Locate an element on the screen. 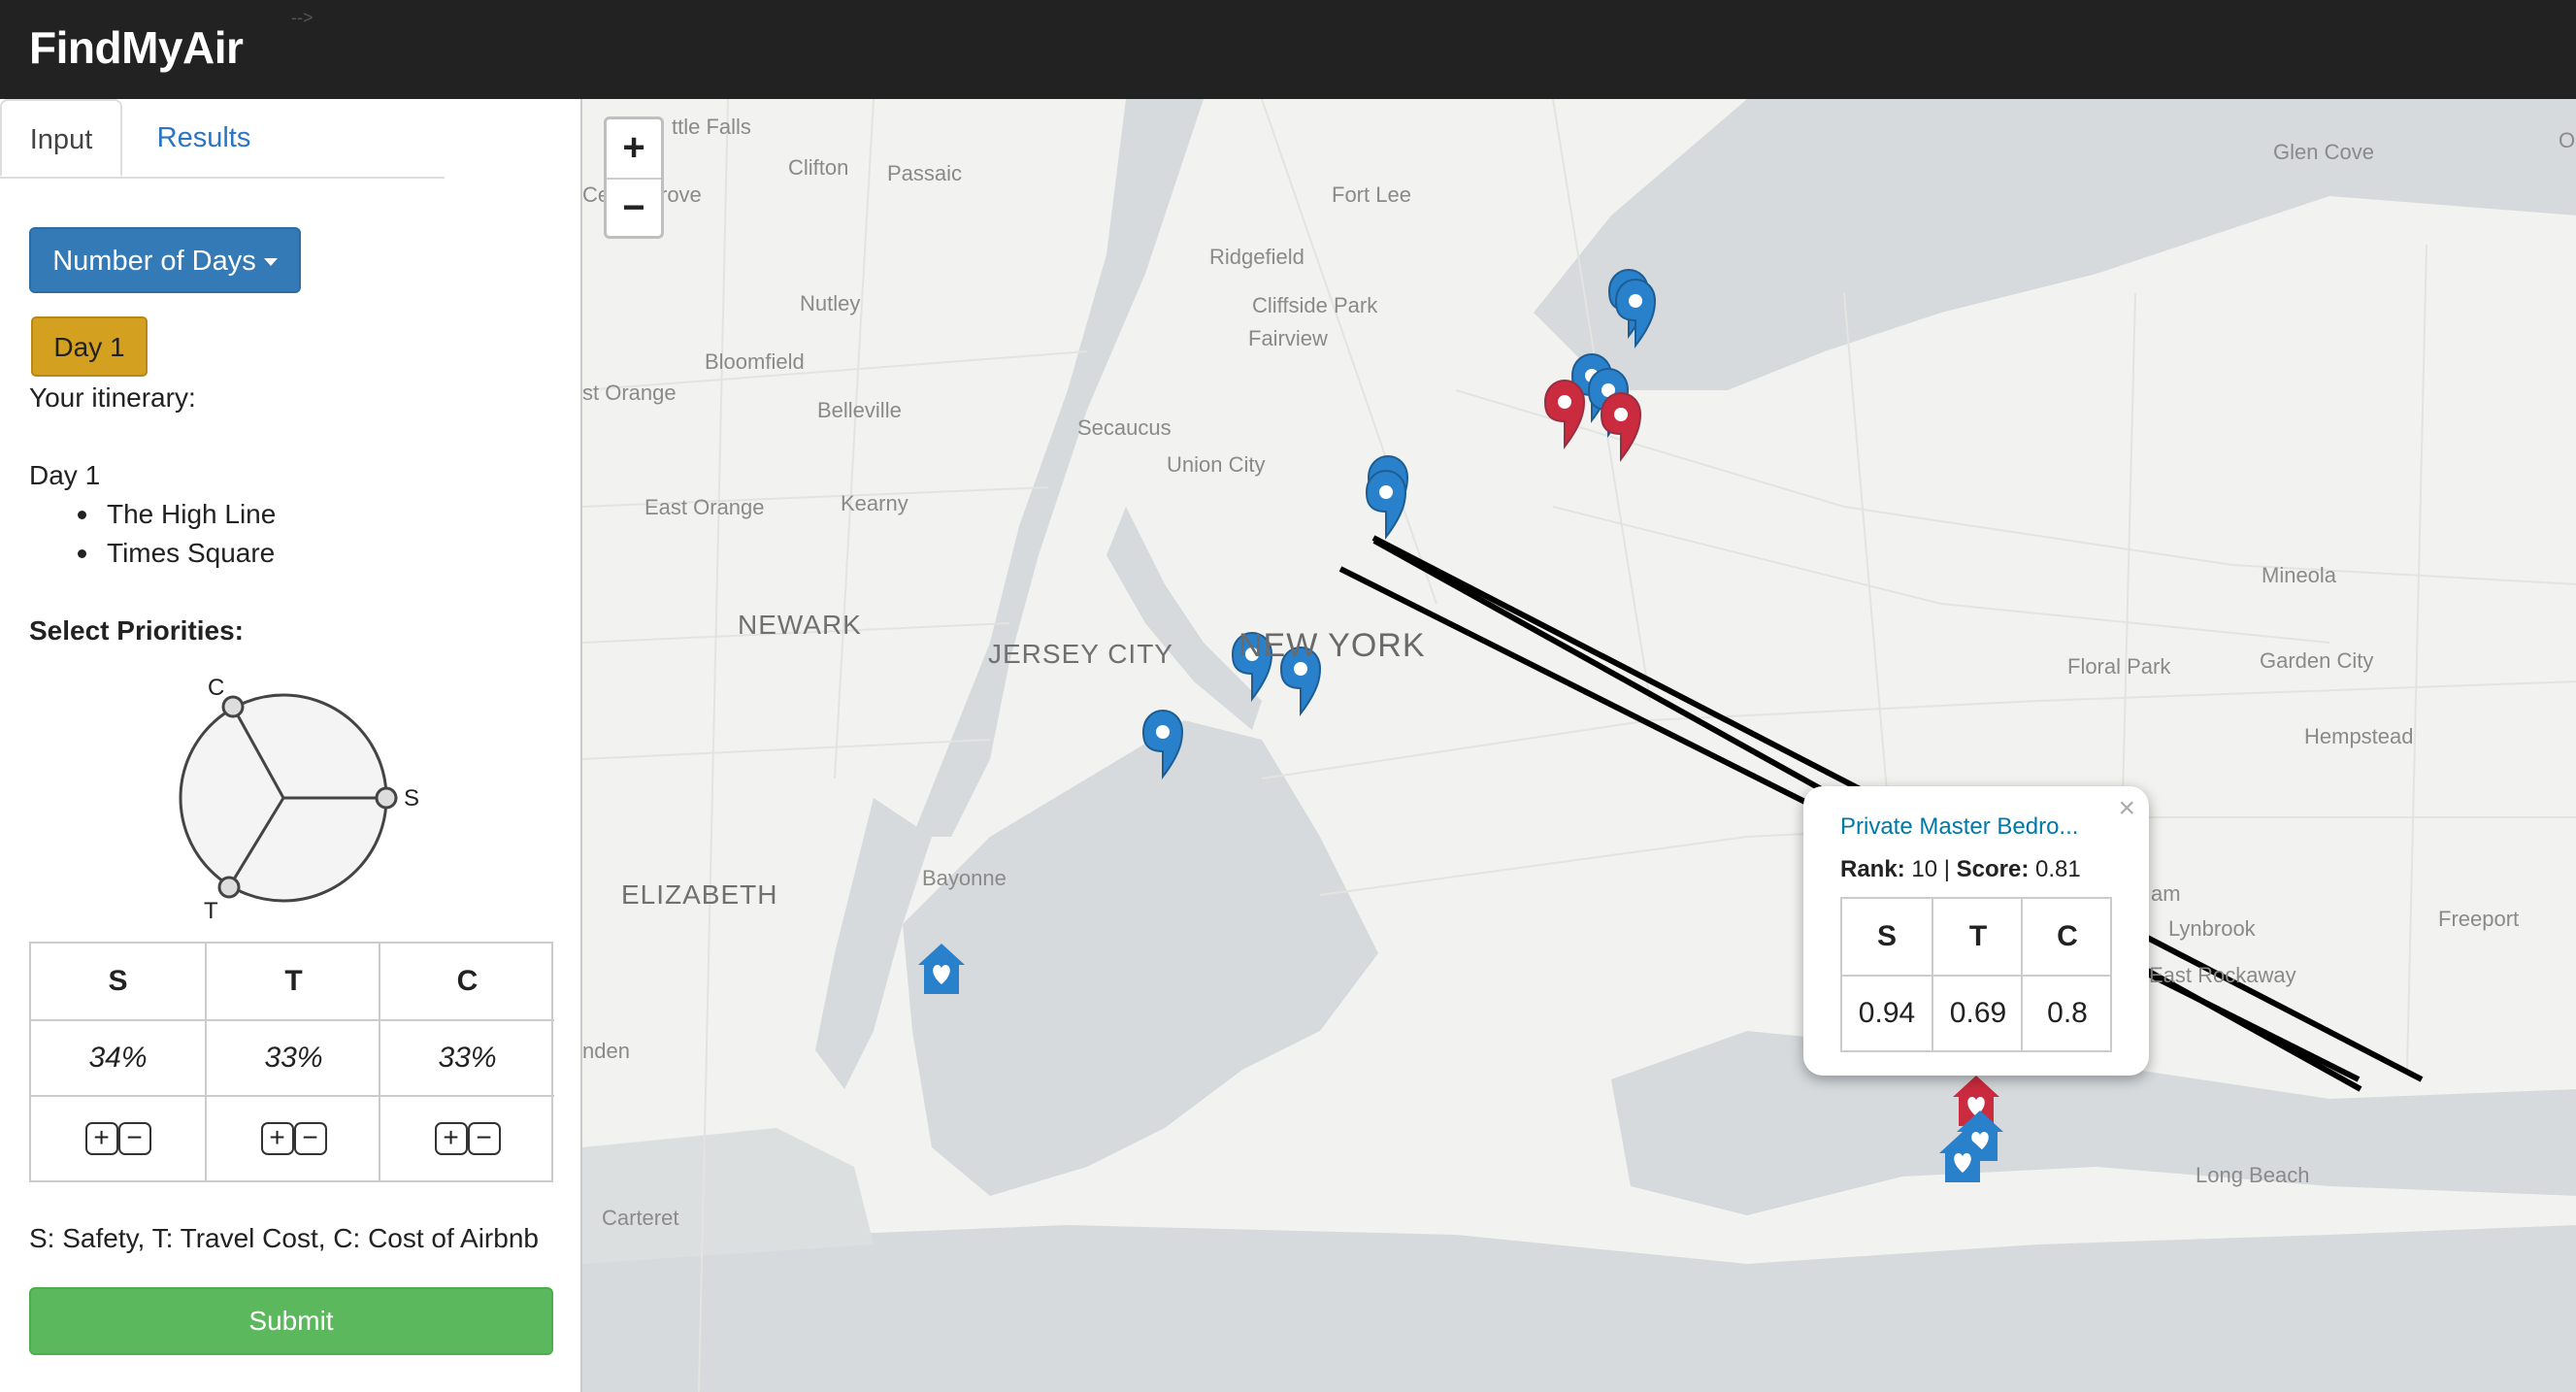 The height and width of the screenshot is (1392, 2576). submit-button: Submit is located at coordinates (291, 1321).